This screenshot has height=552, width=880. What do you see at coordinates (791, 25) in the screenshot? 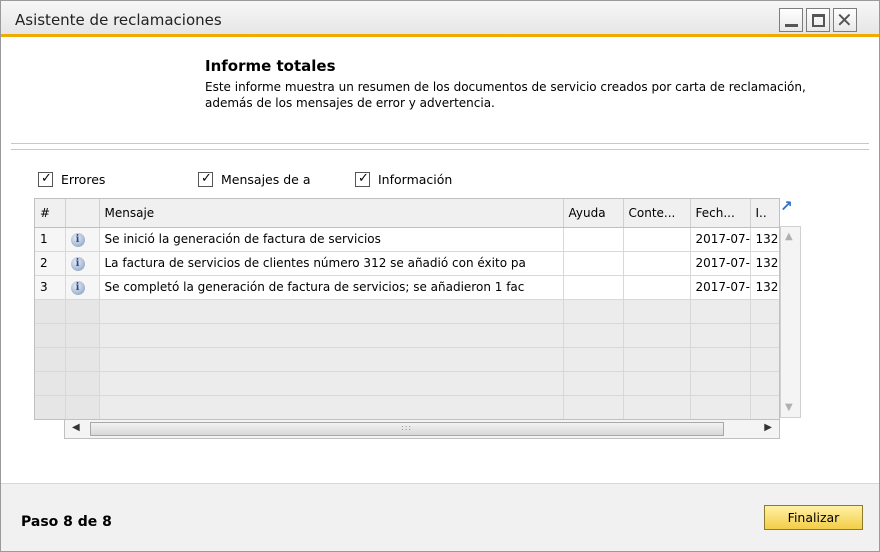
I see `minimize-icon` at bounding box center [791, 25].